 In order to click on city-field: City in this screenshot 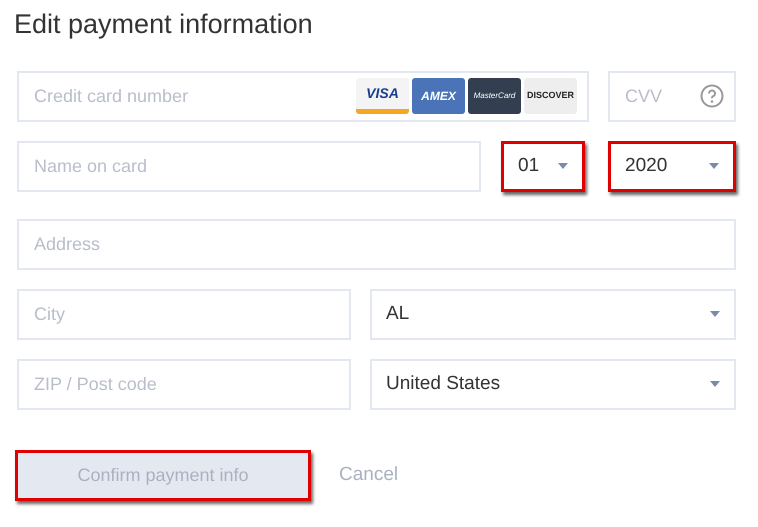, I will do `click(184, 314)`.